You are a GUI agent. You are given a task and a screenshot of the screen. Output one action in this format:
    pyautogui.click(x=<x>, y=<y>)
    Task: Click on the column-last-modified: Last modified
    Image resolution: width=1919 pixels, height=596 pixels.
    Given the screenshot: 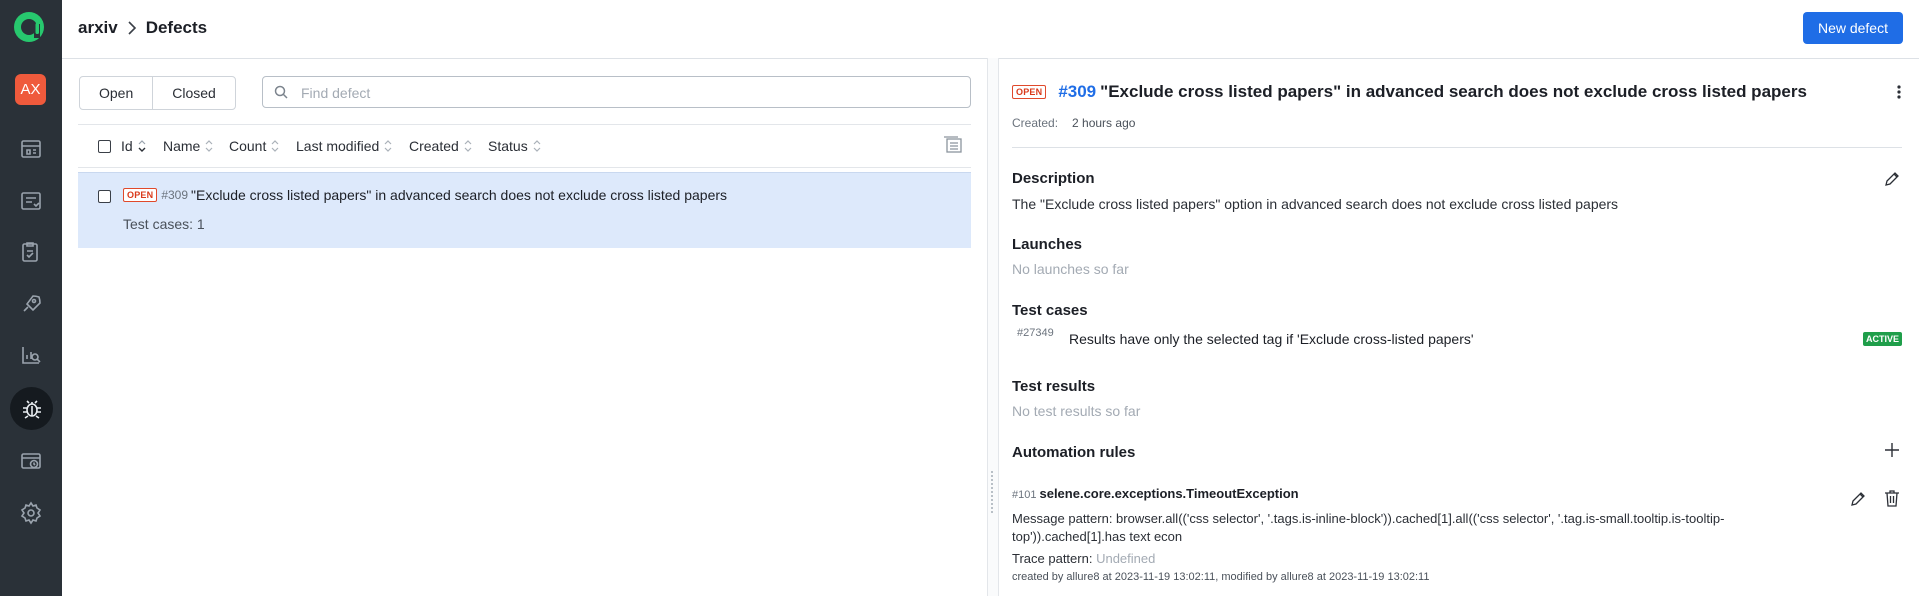 What is the action you would take?
    pyautogui.click(x=344, y=146)
    